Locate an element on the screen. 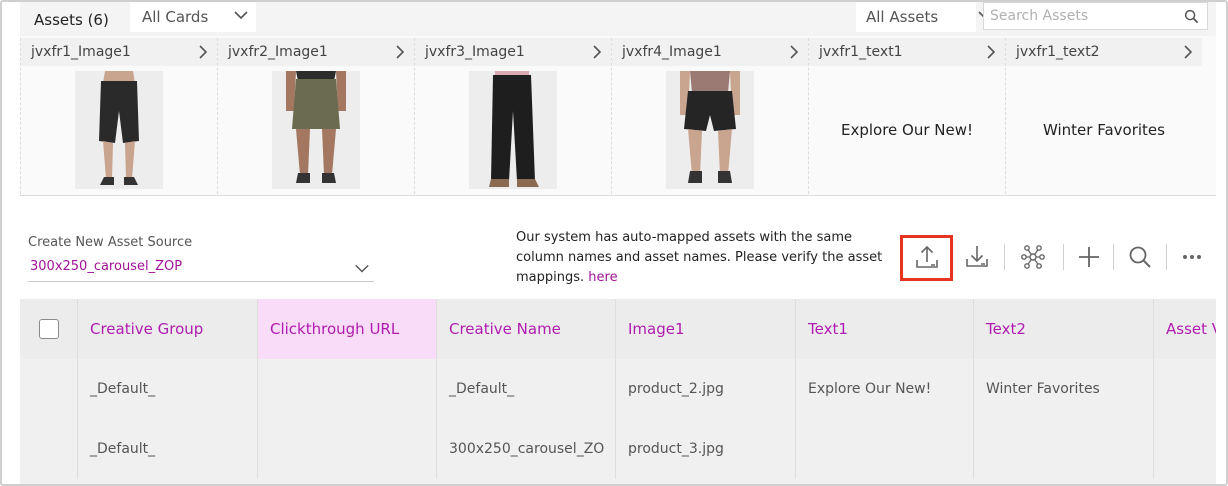 The height and width of the screenshot is (486, 1228). asset-card-text: Explore Our New! is located at coordinates (907, 130).